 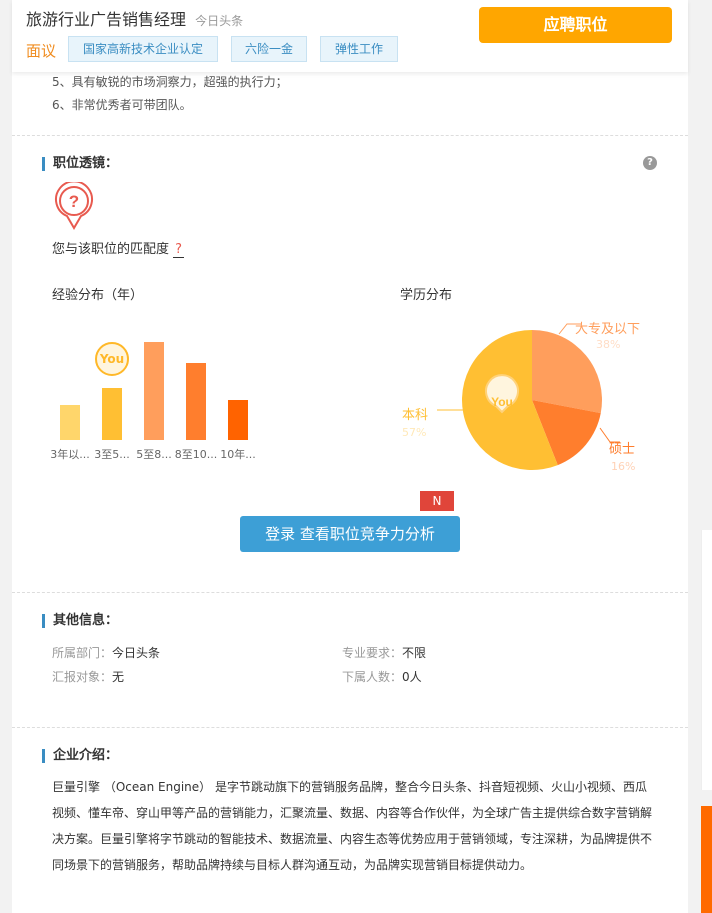 I want to click on match-degree-label: 您与该职位的匹配度, so click(x=111, y=249).